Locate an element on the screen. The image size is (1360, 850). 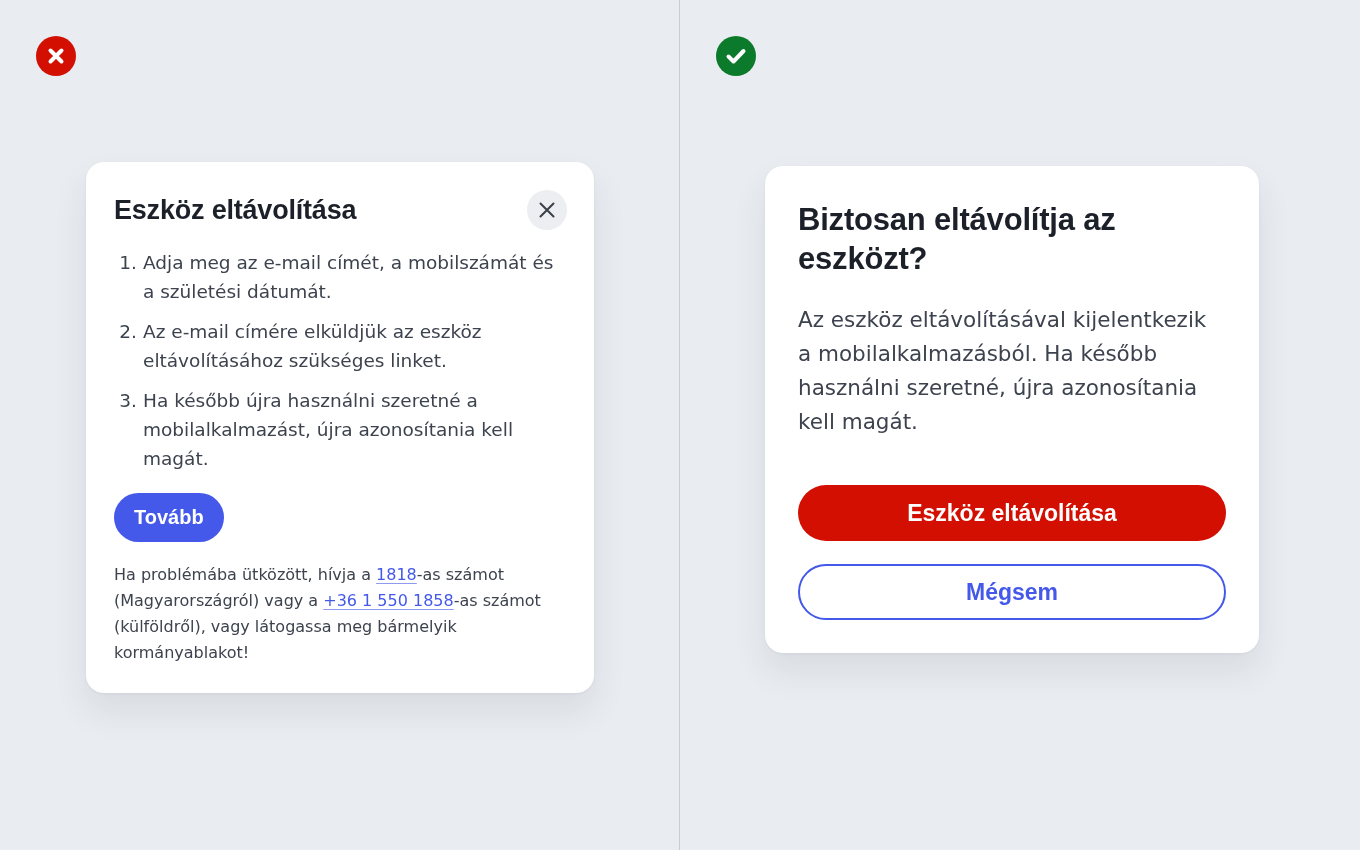
remove-device-button: Eszköz eltávolítása is located at coordinates (1012, 513).